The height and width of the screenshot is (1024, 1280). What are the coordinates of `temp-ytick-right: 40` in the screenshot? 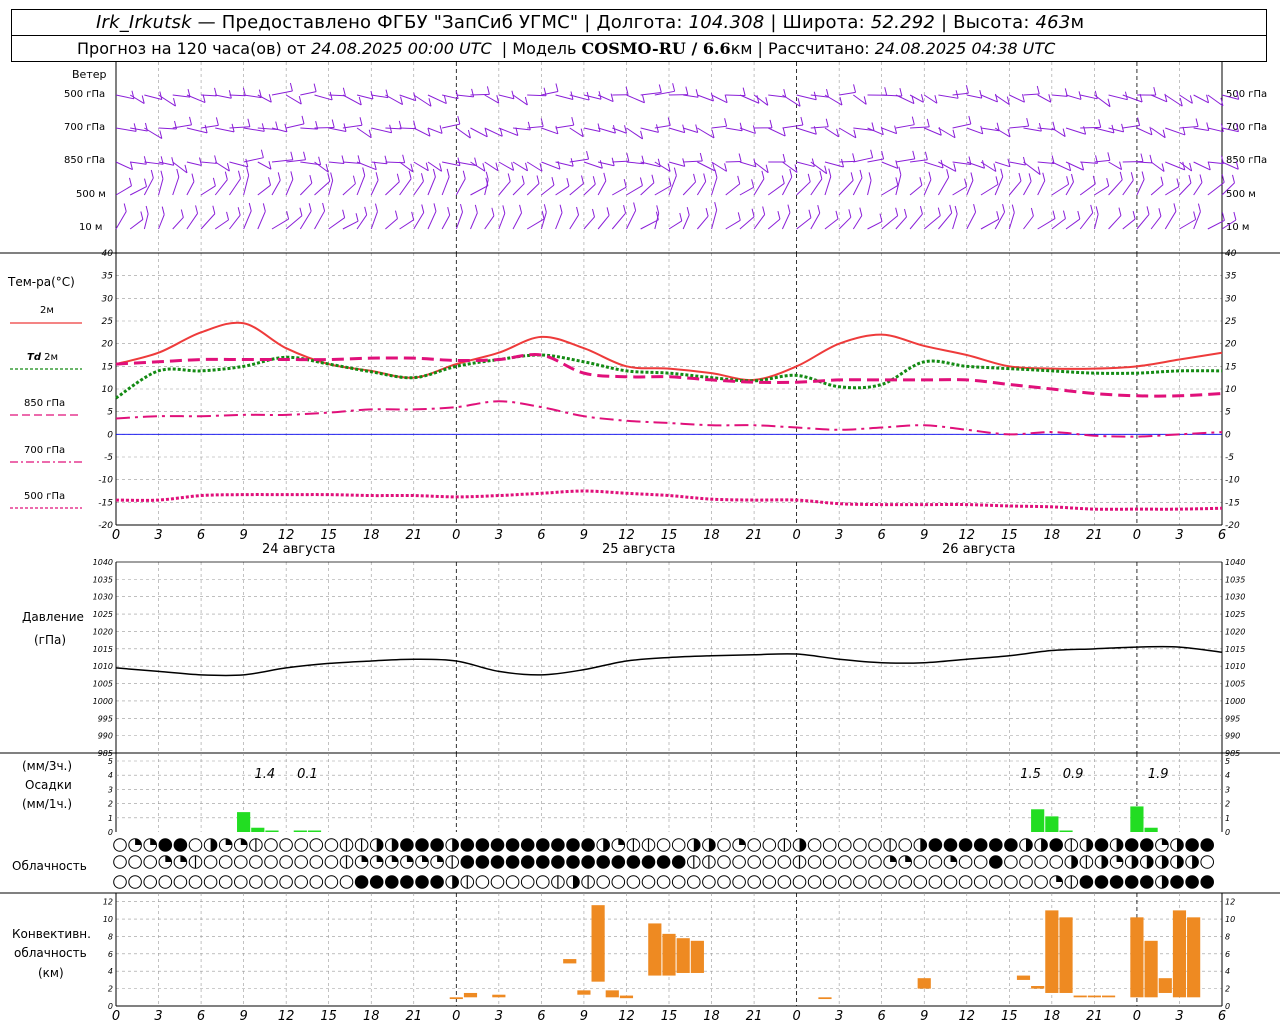 It's located at (1231, 254).